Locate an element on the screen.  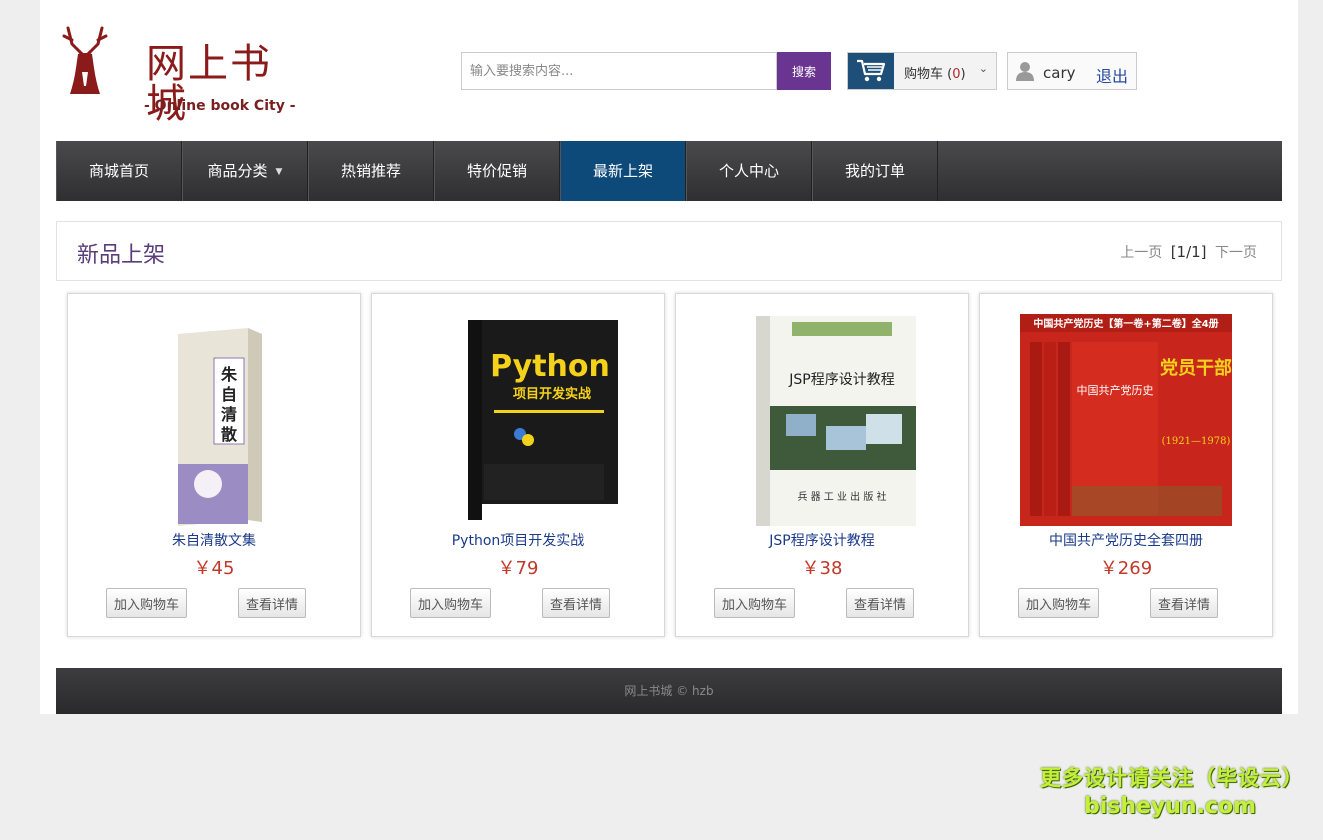
site-logo: 网上书城 - Online book City - is located at coordinates (178, 73).